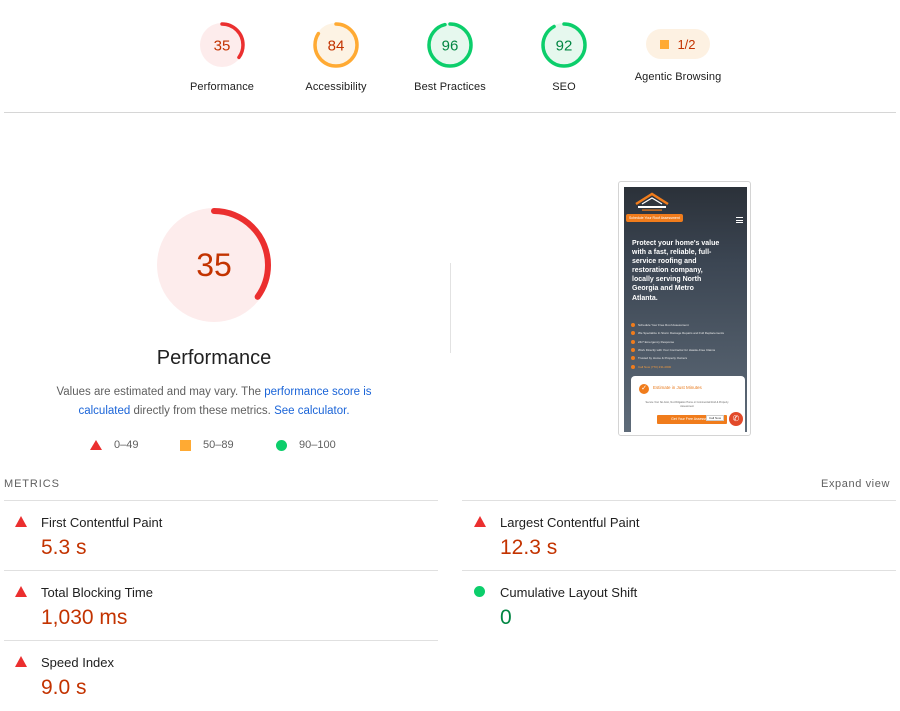  Describe the element at coordinates (102, 522) in the screenshot. I see `metric-name: First Contentful Paint` at that location.